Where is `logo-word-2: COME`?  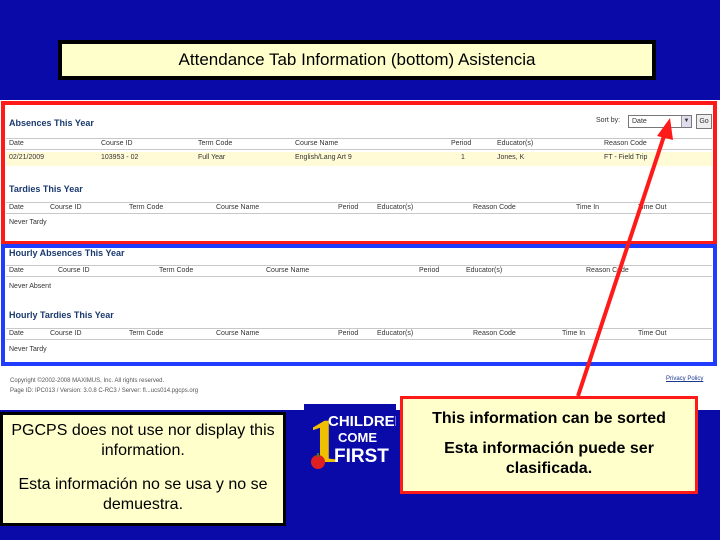
logo-word-2: COME is located at coordinates (357, 437).